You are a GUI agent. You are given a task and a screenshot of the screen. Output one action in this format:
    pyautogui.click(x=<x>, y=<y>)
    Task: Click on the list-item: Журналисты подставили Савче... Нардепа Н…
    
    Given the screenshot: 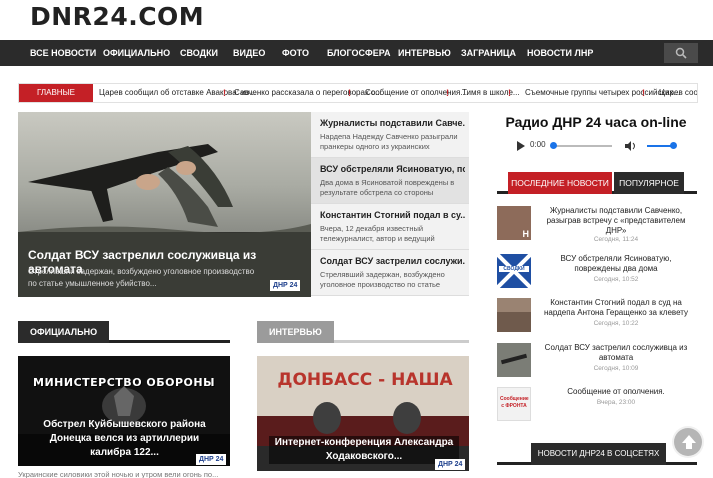 What is the action you would take?
    pyautogui.click(x=390, y=135)
    